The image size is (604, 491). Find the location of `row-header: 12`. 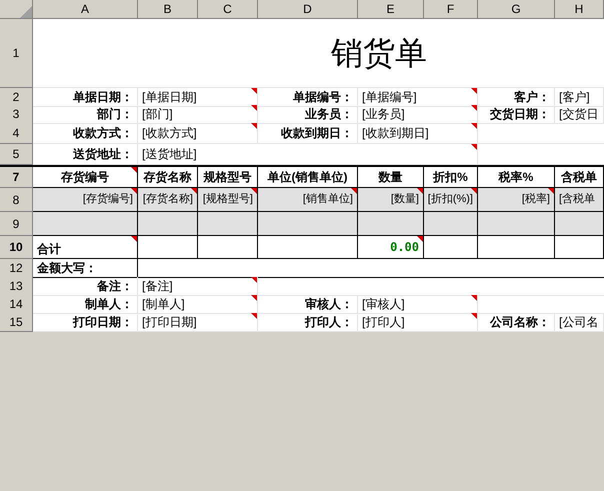

row-header: 12 is located at coordinates (16, 268).